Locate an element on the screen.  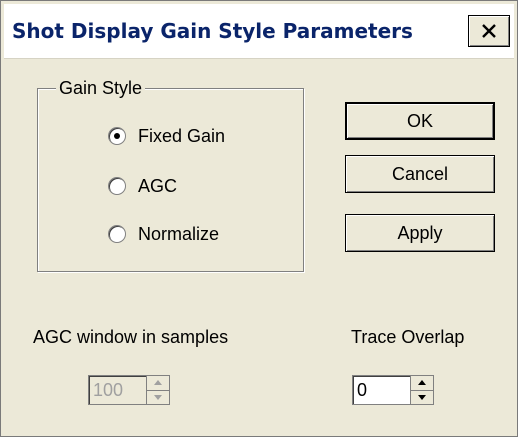
agc-window-label: AGC window in samples is located at coordinates (131, 337).